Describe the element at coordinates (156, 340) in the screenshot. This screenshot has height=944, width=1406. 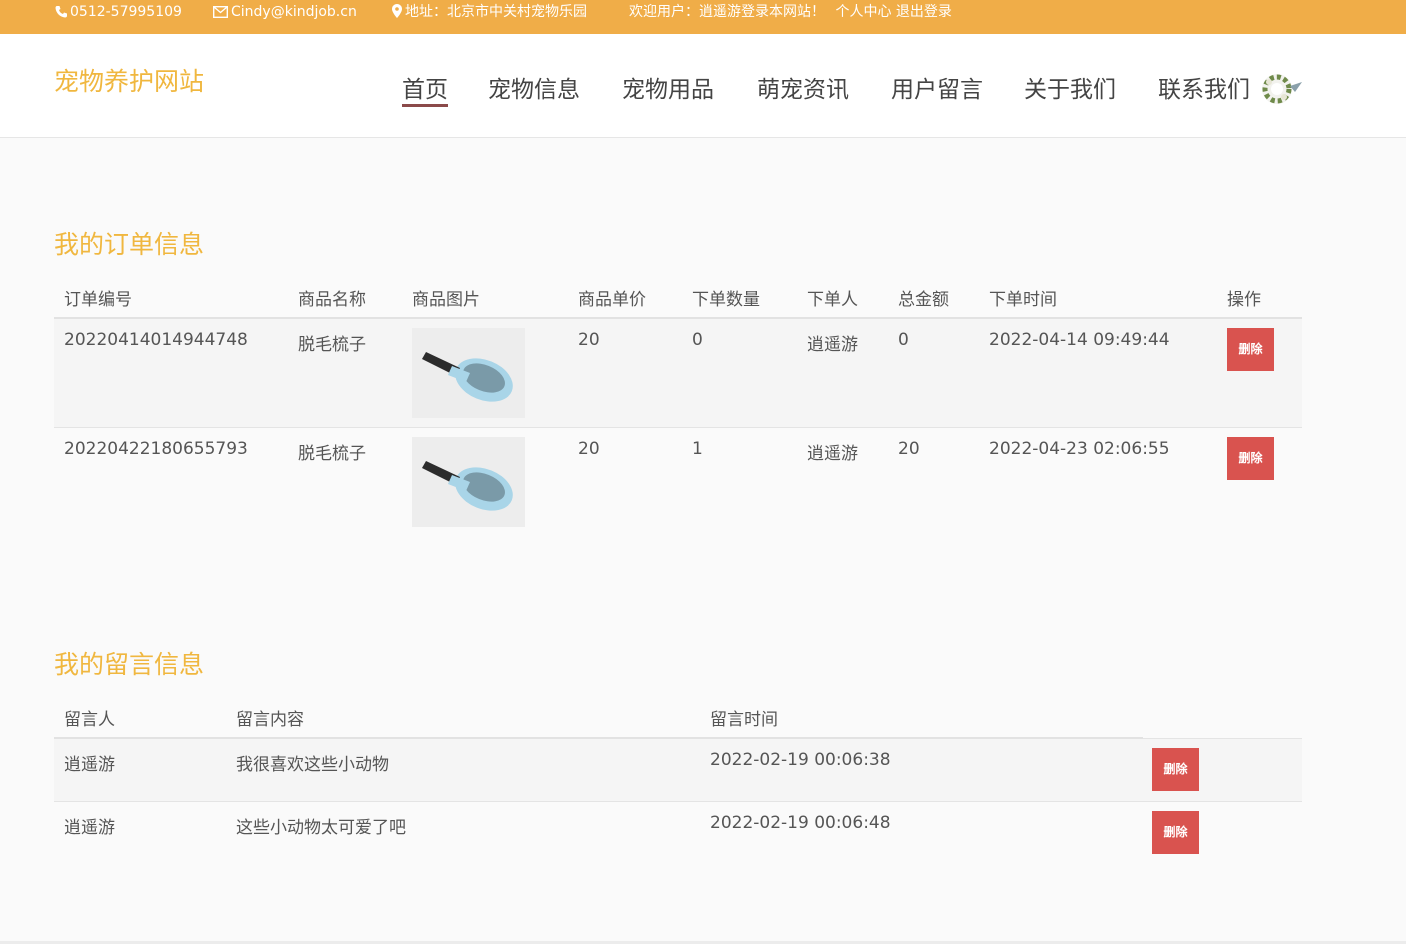
I see `order-id: 20220414014944748` at that location.